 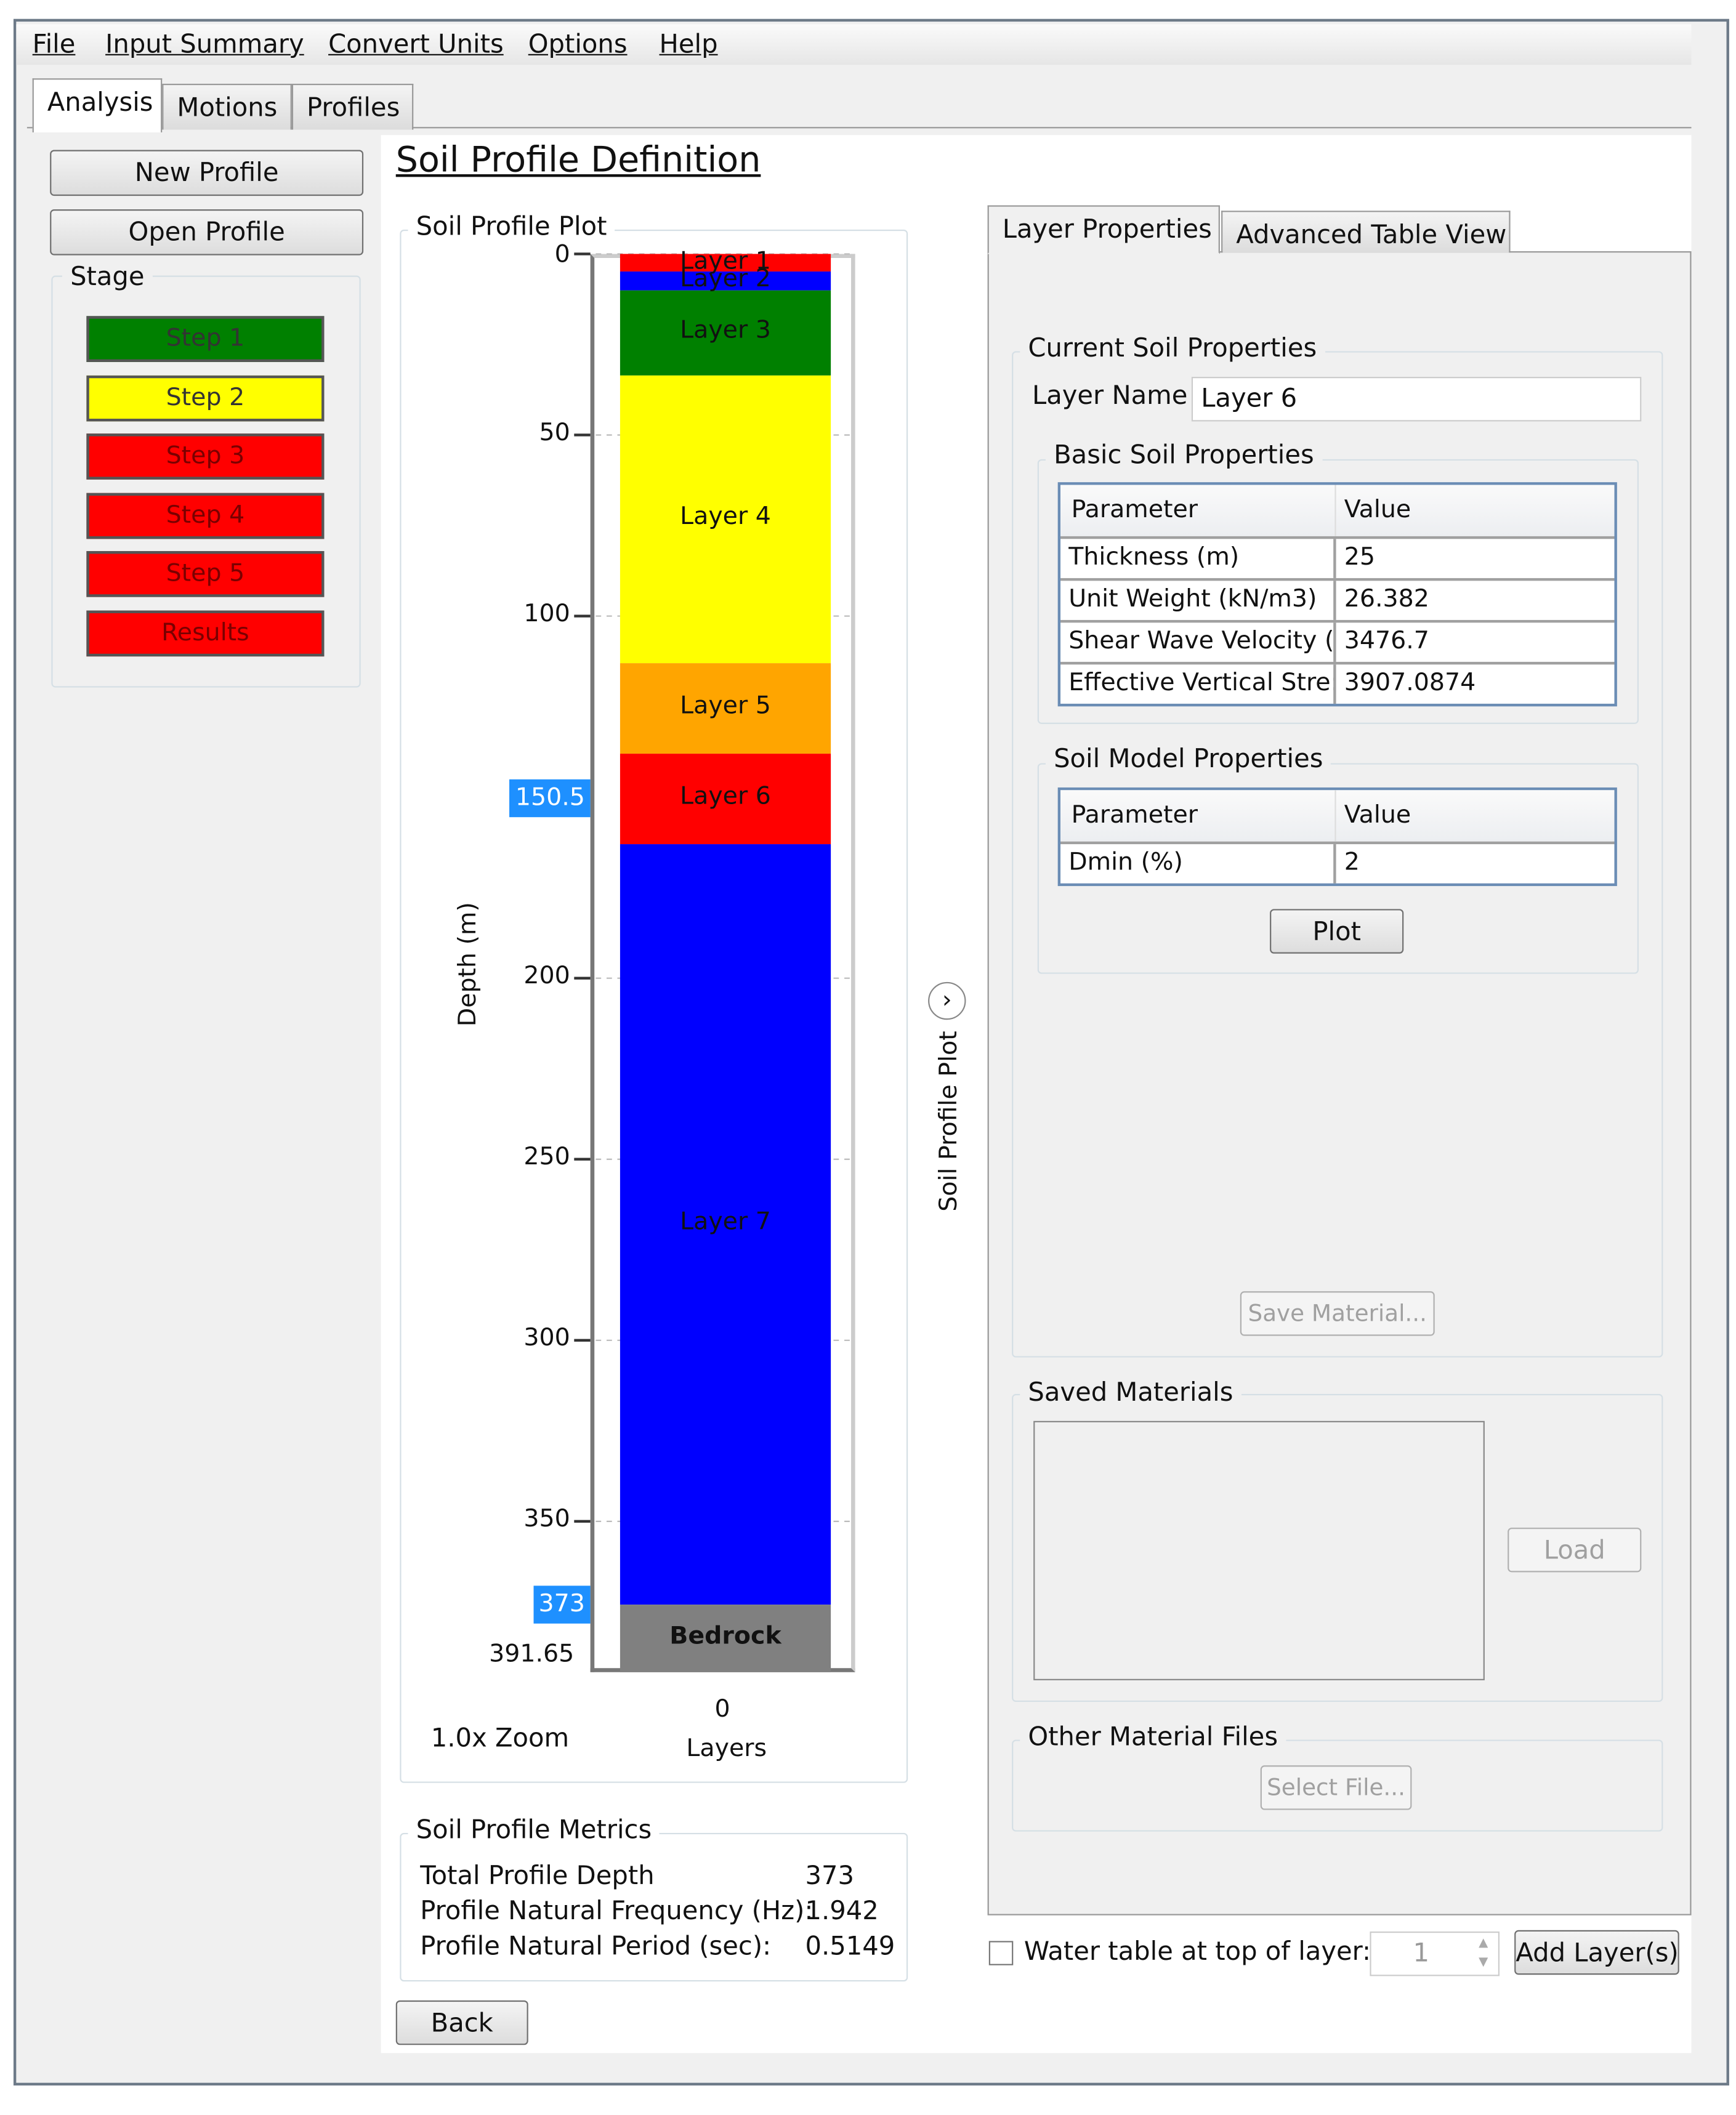 I want to click on stepper-arrows-icon: ▲ ▼, so click(x=1484, y=1954).